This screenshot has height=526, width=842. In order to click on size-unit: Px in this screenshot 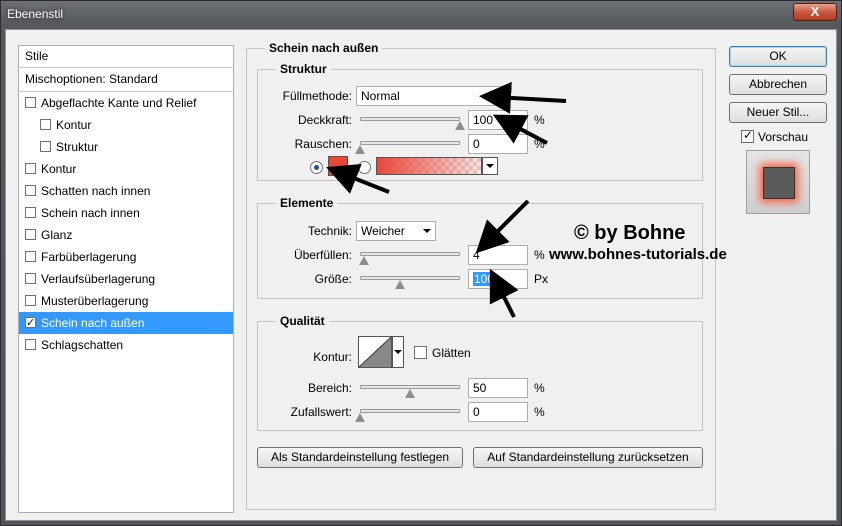, I will do `click(541, 279)`.